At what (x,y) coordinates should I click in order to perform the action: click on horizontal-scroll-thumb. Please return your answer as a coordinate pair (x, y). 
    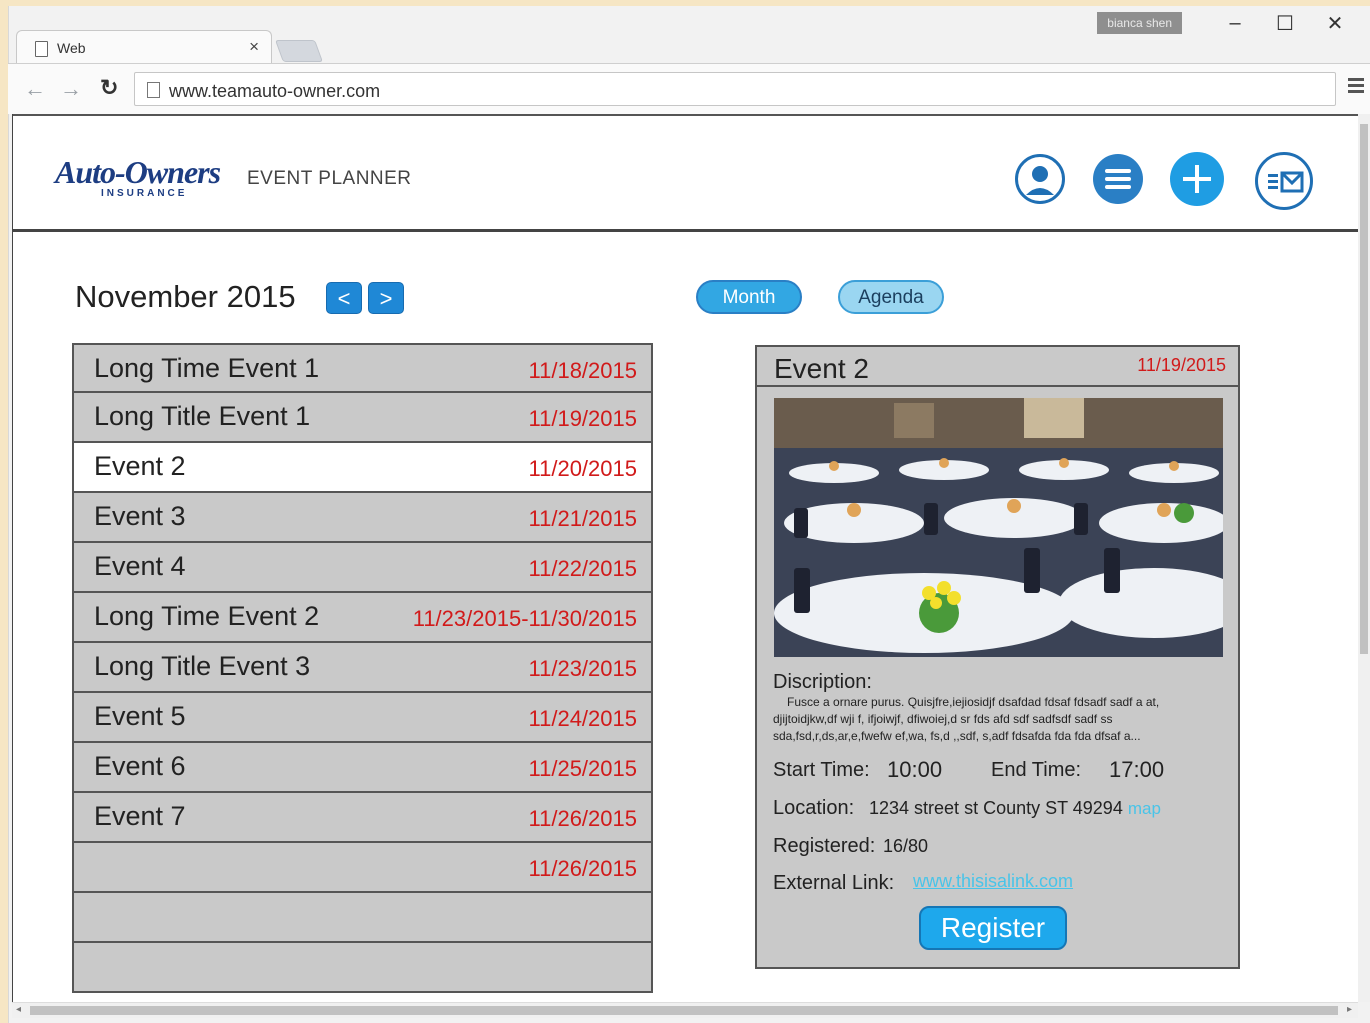
    Looking at the image, I should click on (684, 1010).